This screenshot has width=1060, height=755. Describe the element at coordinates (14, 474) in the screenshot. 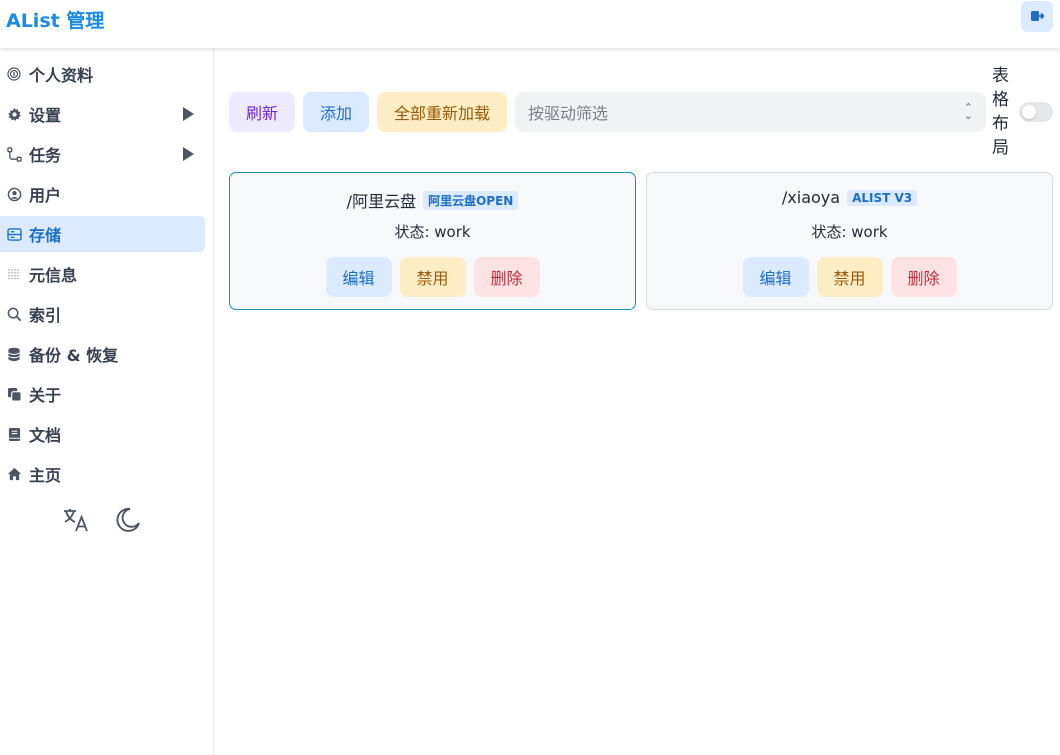

I see `home-icon` at that location.